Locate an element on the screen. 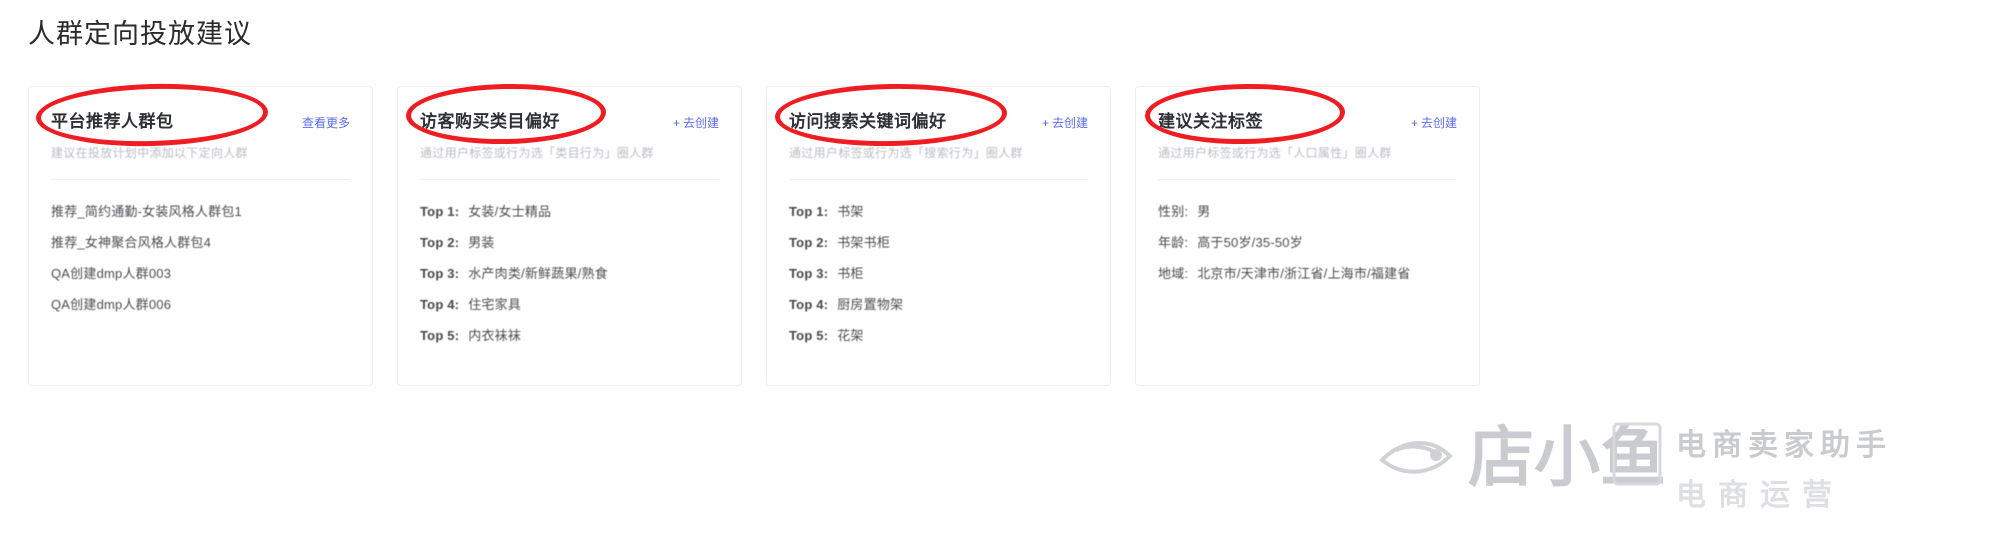 The height and width of the screenshot is (546, 2006). view-more-link: 查看更多 is located at coordinates (326, 122).